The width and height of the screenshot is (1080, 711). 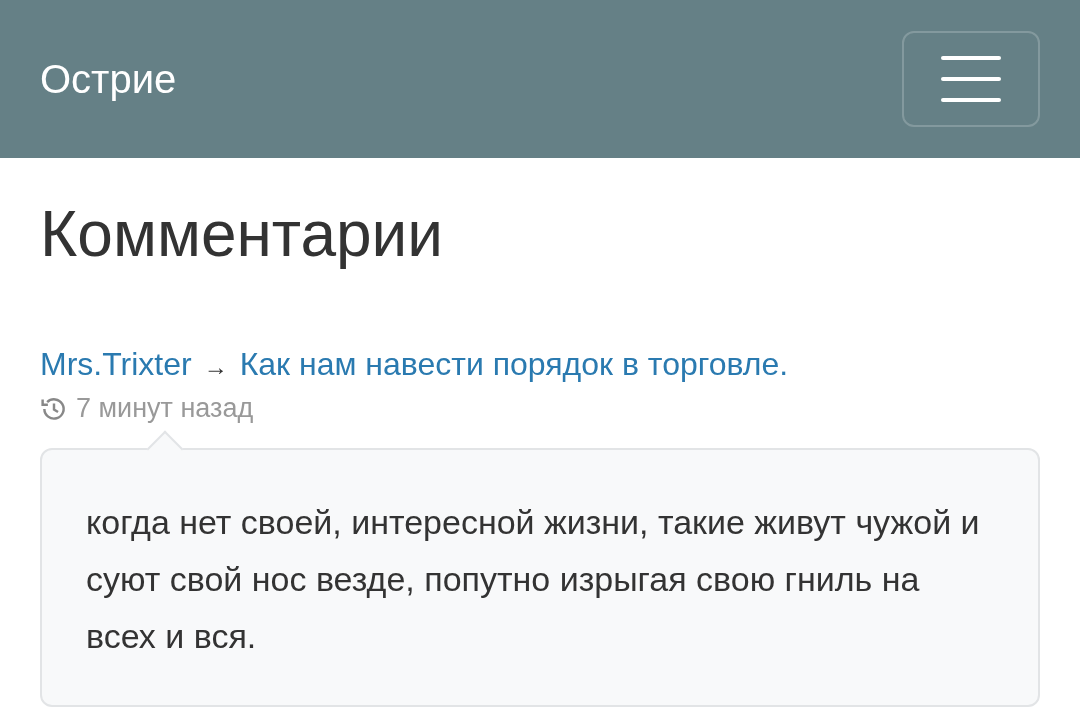 I want to click on post-title-link: Как нам навести порядок в торговле., so click(x=514, y=364).